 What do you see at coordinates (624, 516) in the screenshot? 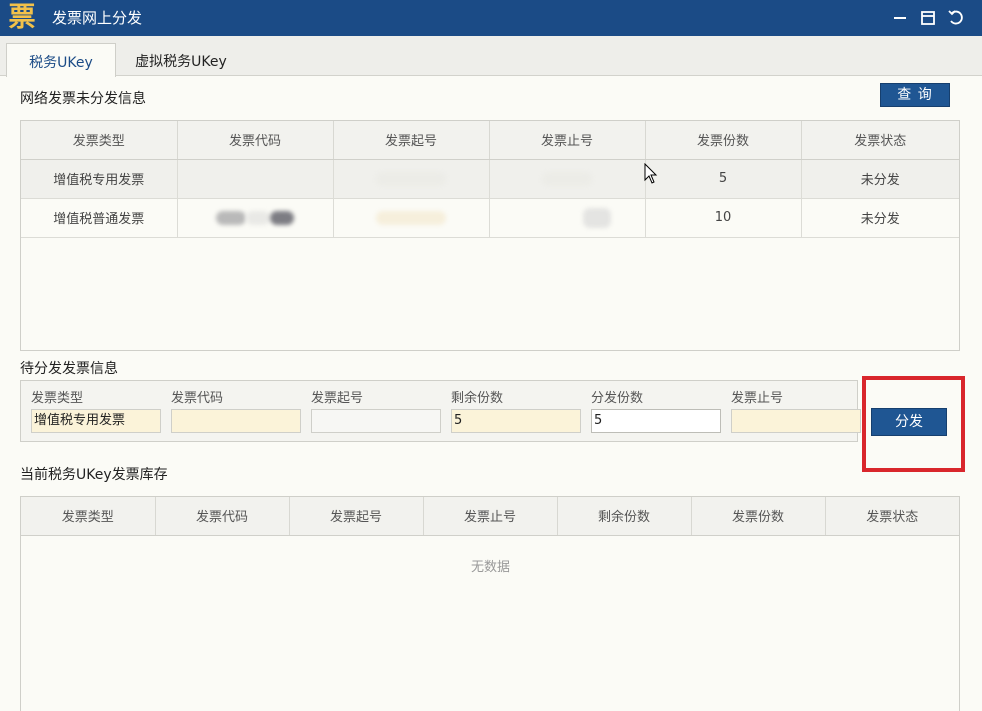
I see `column-header: 剩余份数` at bounding box center [624, 516].